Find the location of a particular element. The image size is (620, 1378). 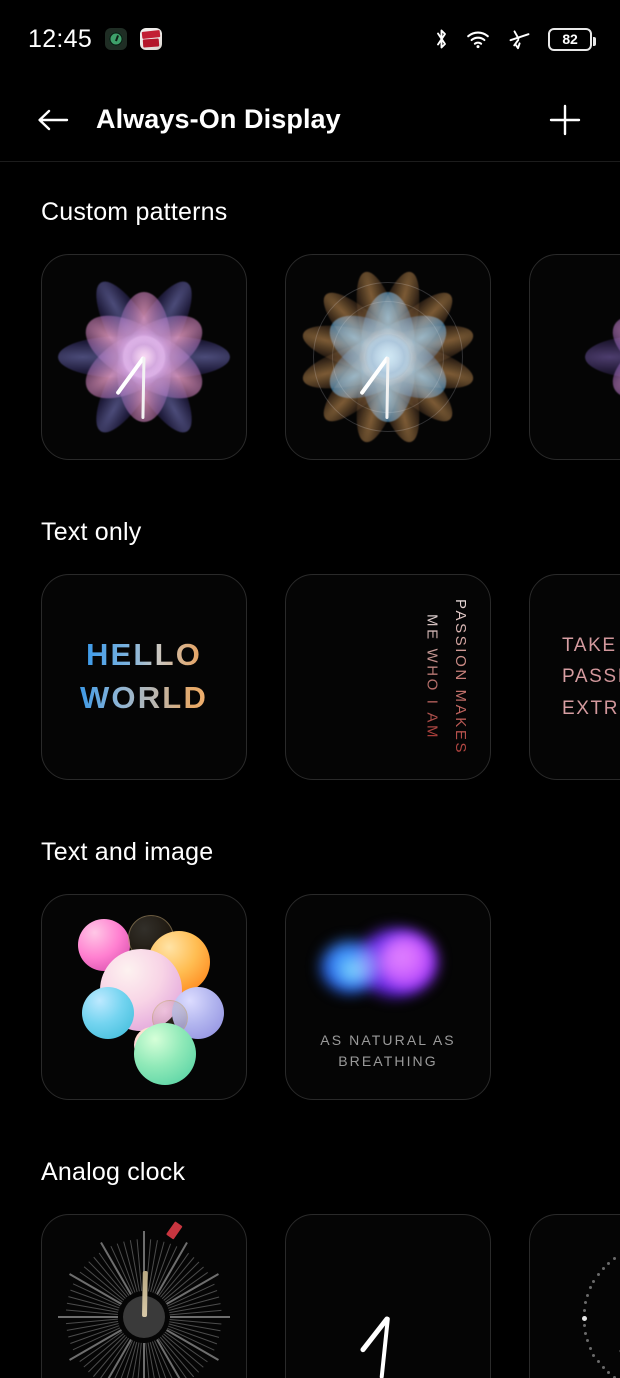

take-passion-text: TAKE YO PASSION EXTREM is located at coordinates (575, 677).